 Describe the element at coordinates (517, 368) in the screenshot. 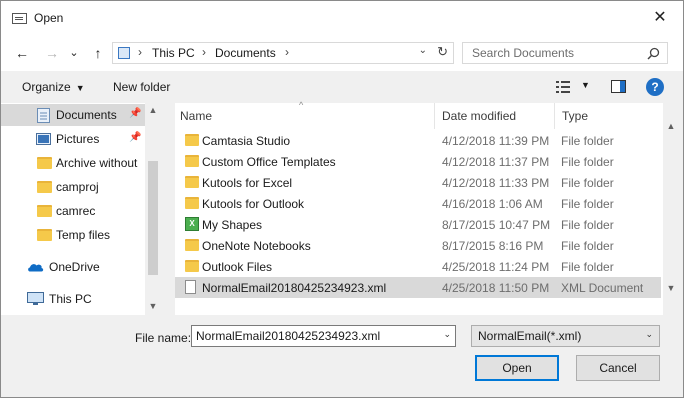

I see `open-button: Open` at that location.